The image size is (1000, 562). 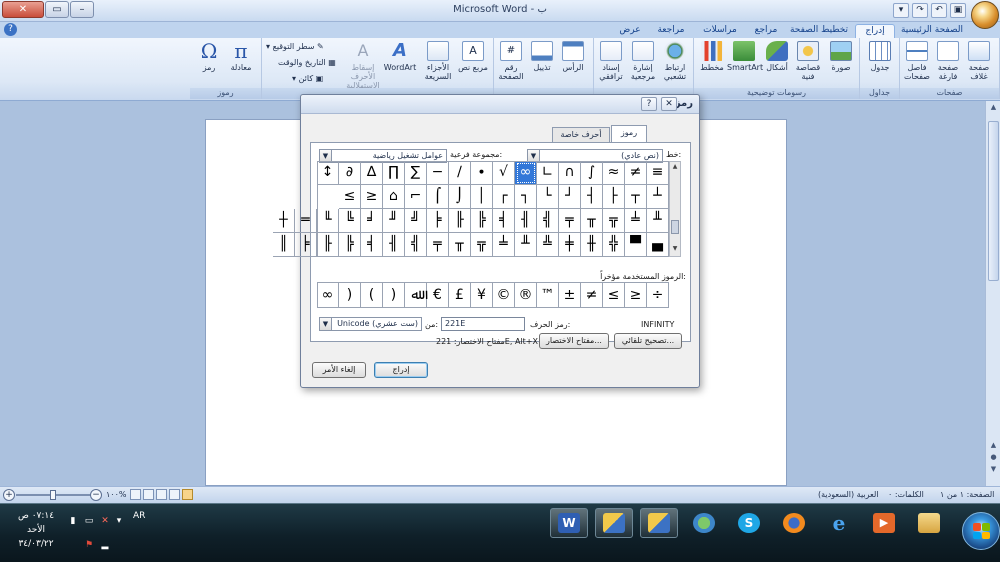 I want to click on draft-view-icon, so click(x=135, y=494).